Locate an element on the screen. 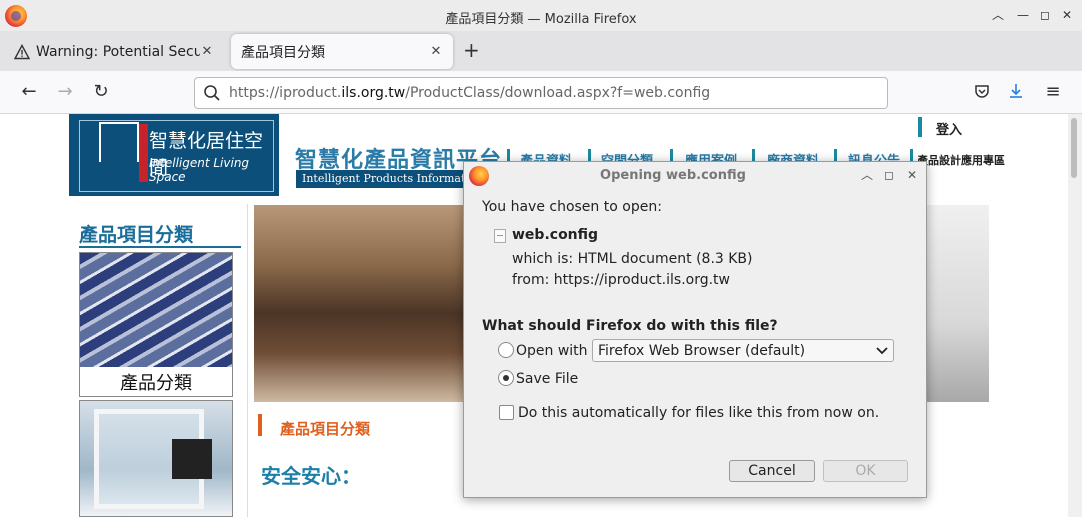  section-heading: 安全安心： is located at coordinates (311, 476).